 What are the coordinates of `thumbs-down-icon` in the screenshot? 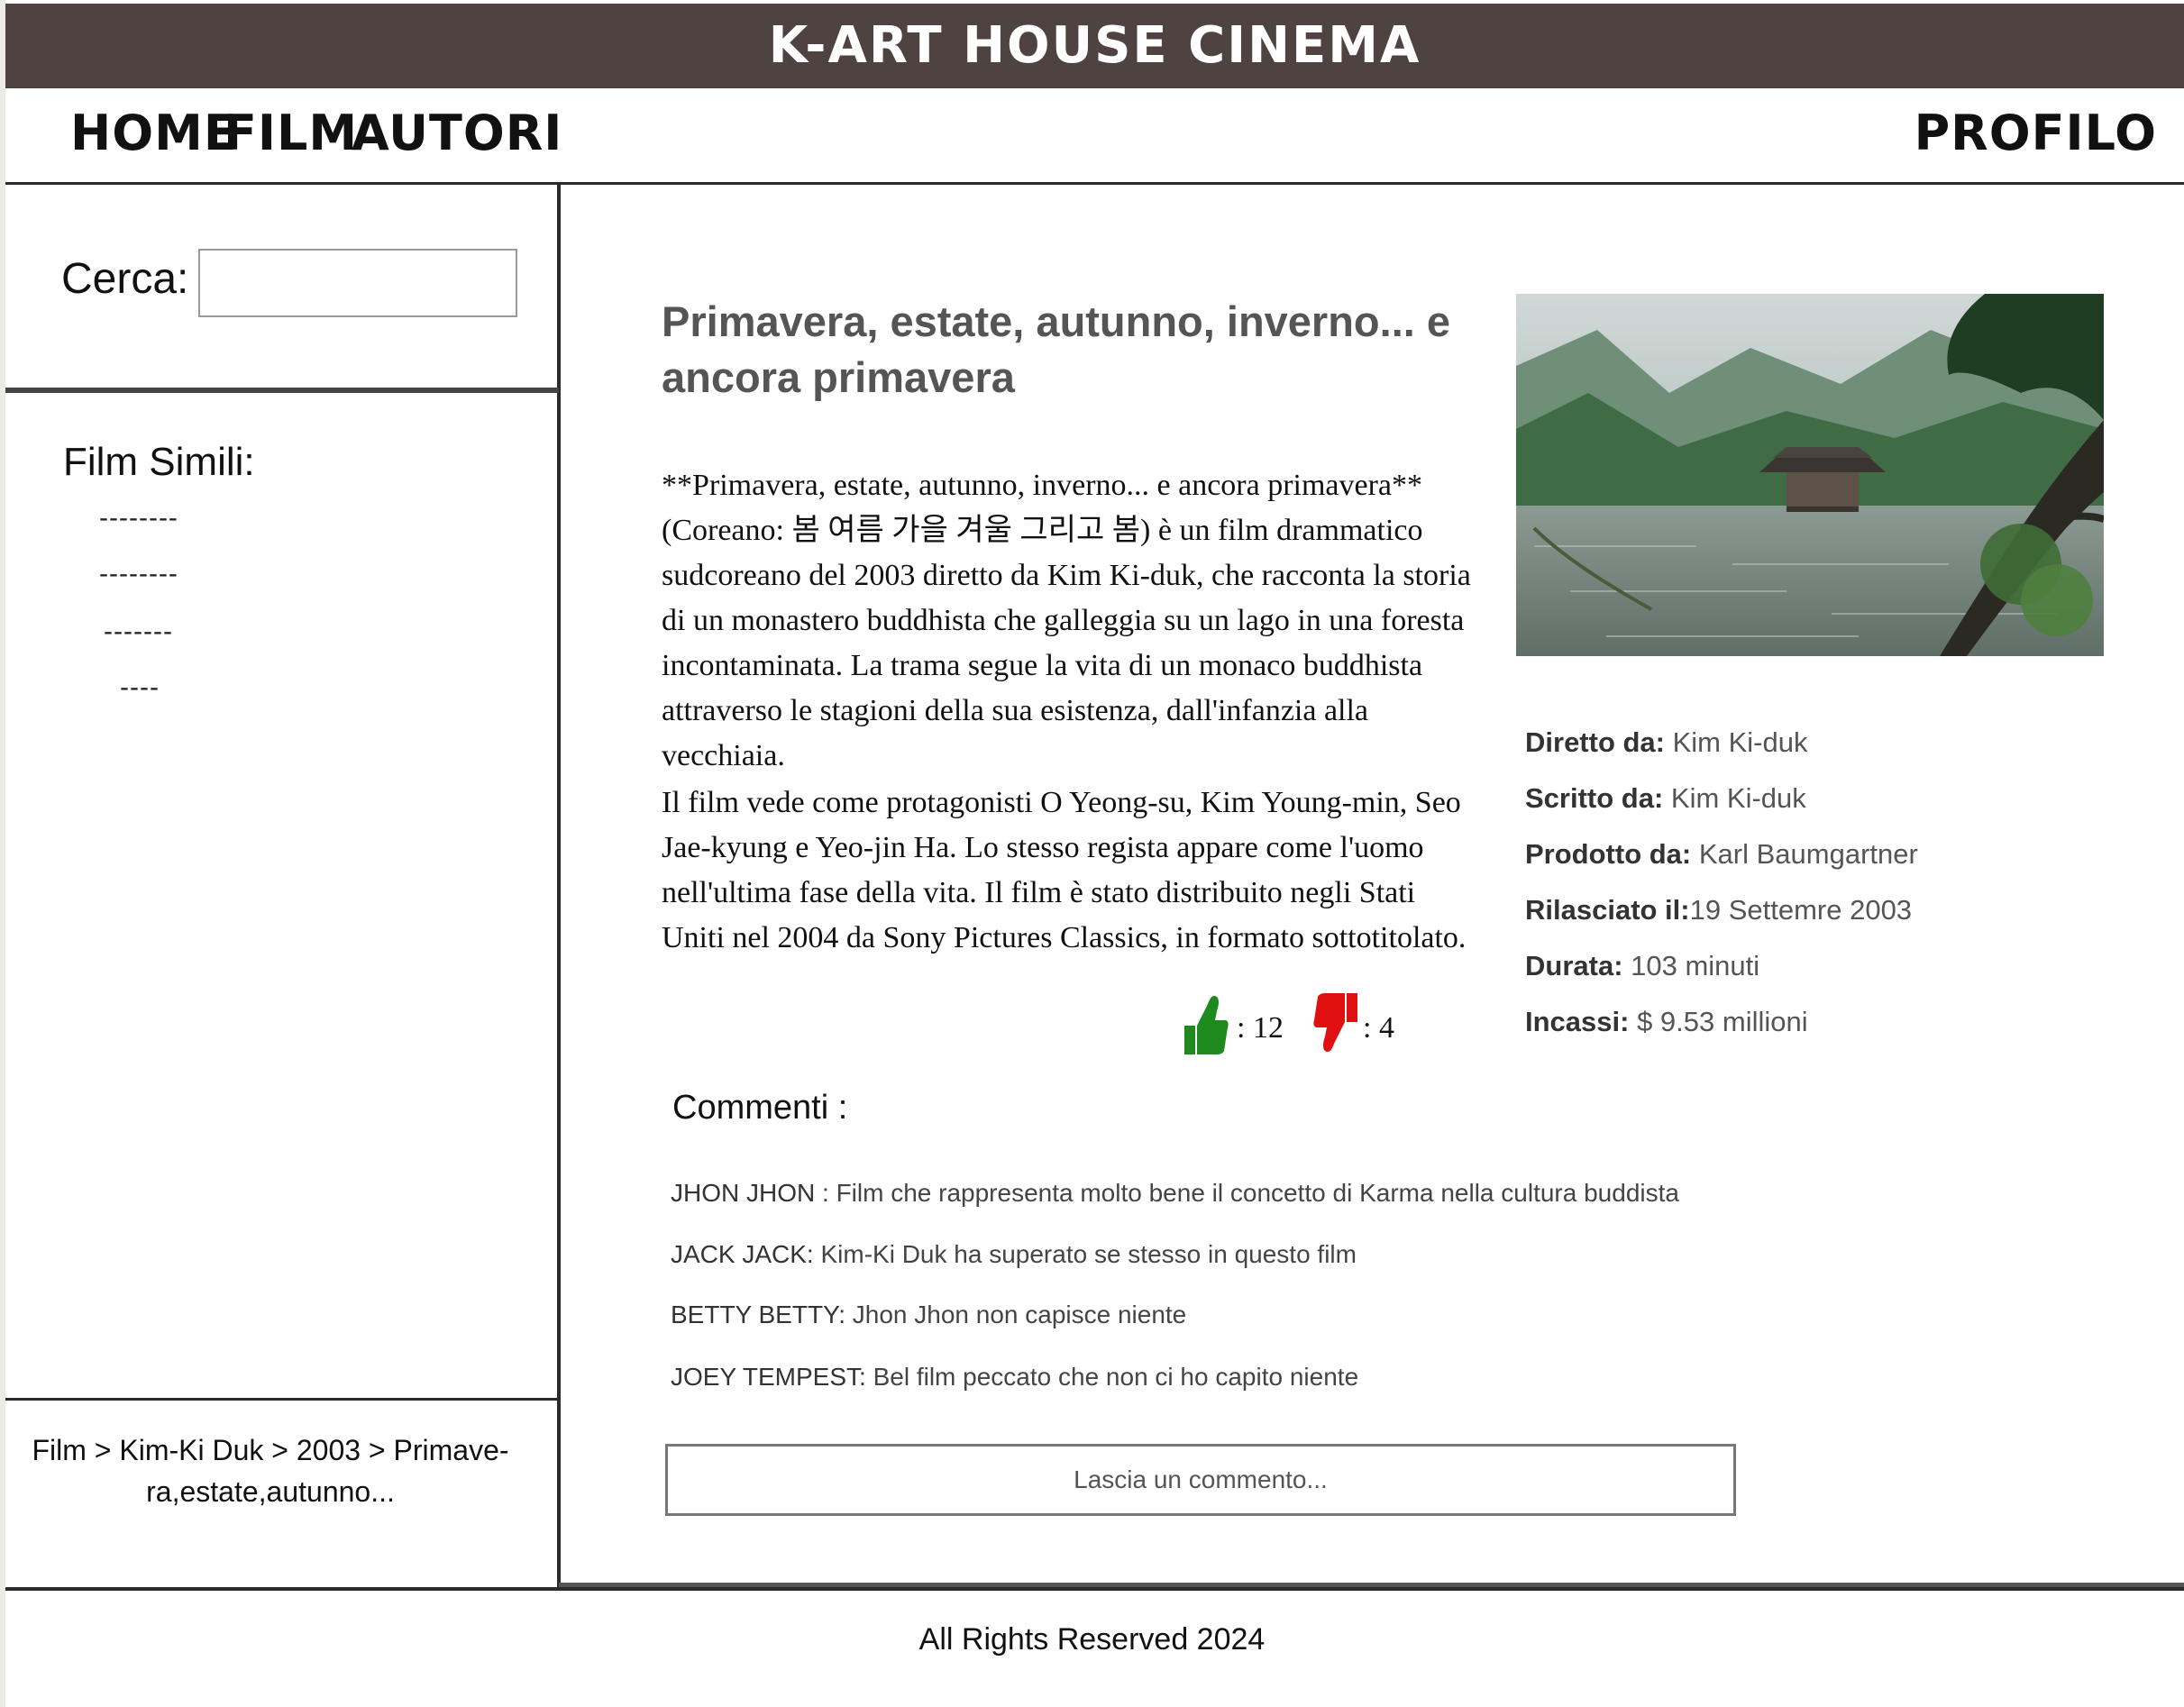 It's located at (1335, 1027).